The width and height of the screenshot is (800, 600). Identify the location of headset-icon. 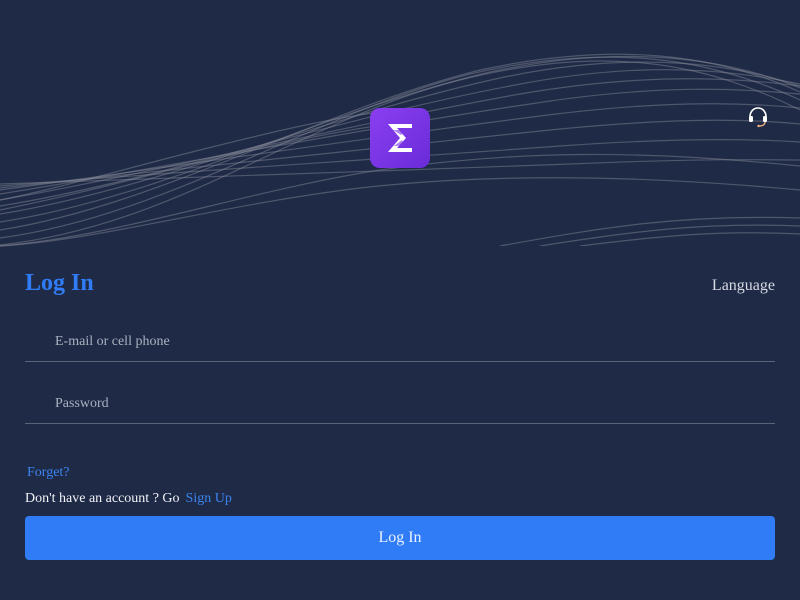
(758, 117).